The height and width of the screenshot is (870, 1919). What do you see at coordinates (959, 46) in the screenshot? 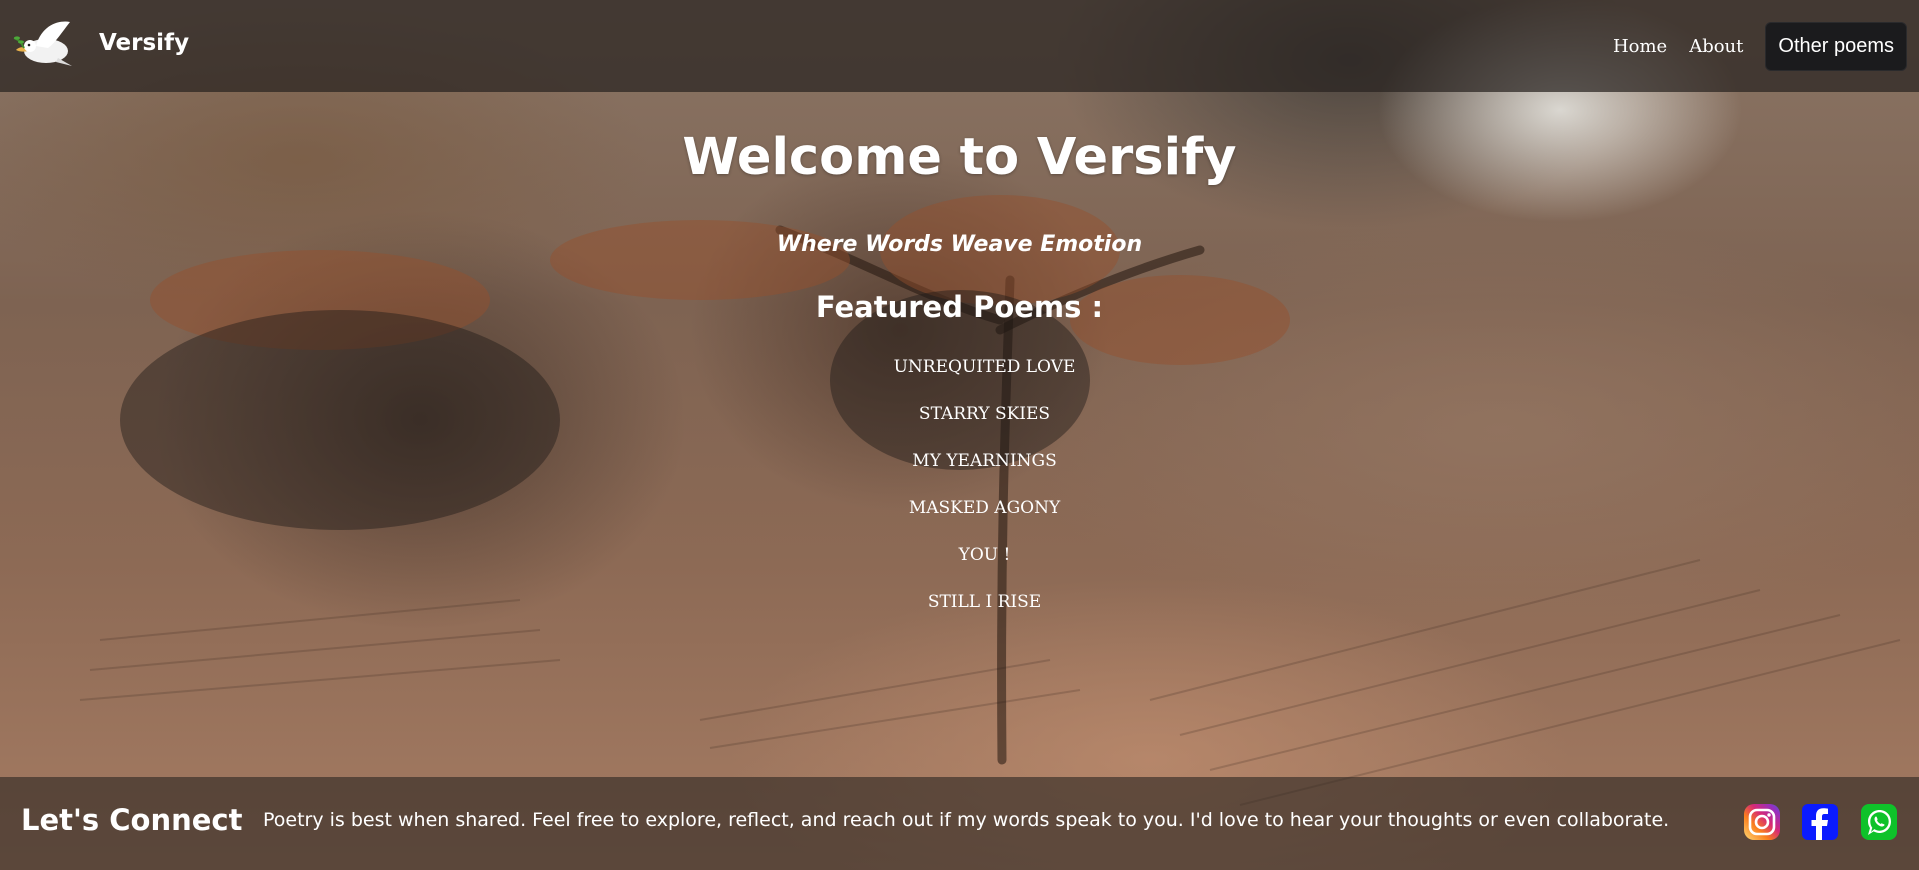
I see `navbar: Versify Home About Other poems` at bounding box center [959, 46].